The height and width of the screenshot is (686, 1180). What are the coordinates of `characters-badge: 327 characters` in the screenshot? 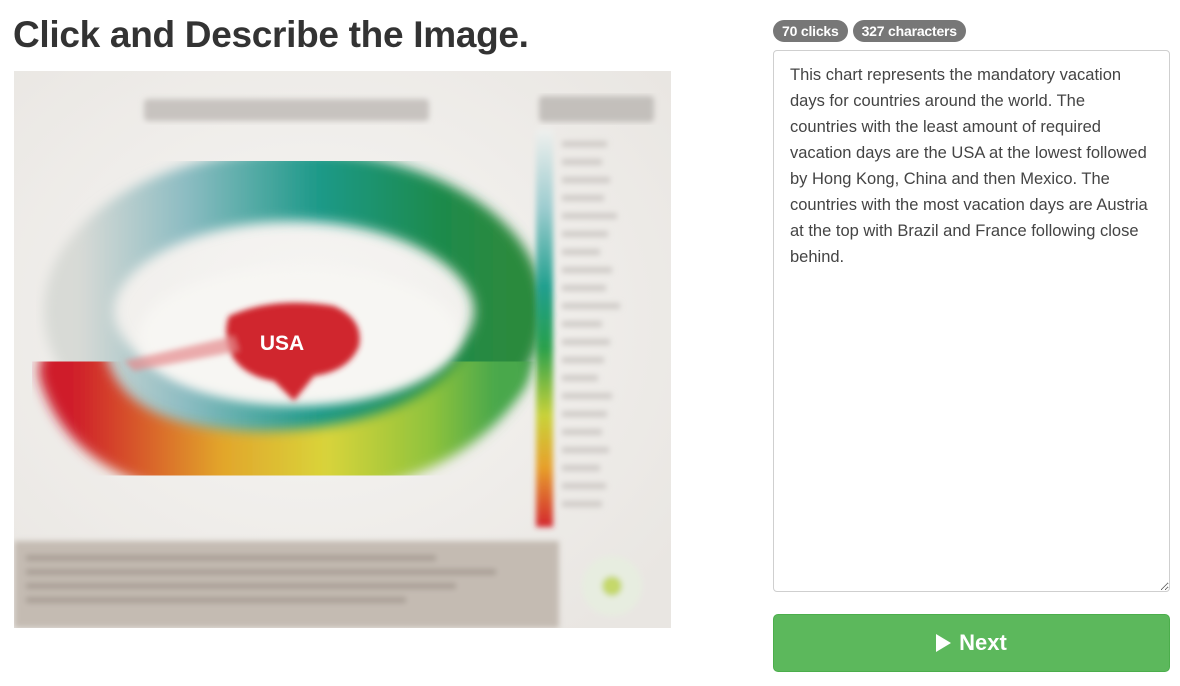 It's located at (909, 31).